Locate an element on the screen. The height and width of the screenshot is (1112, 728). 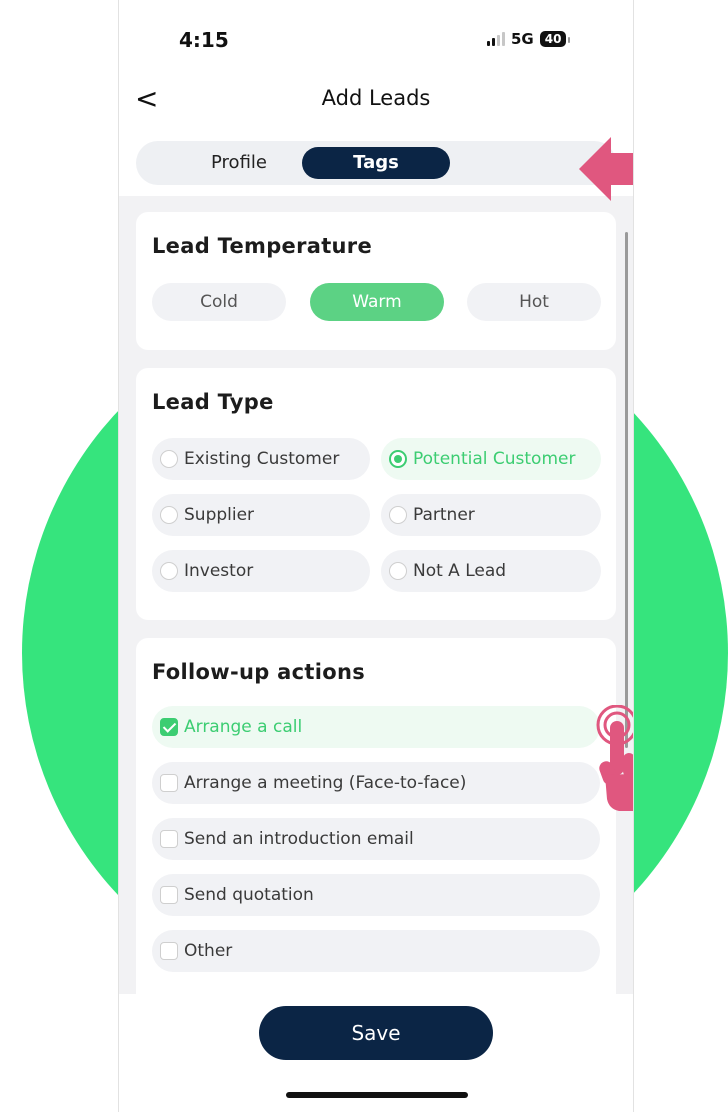
radio-selected-icon is located at coordinates (398, 459).